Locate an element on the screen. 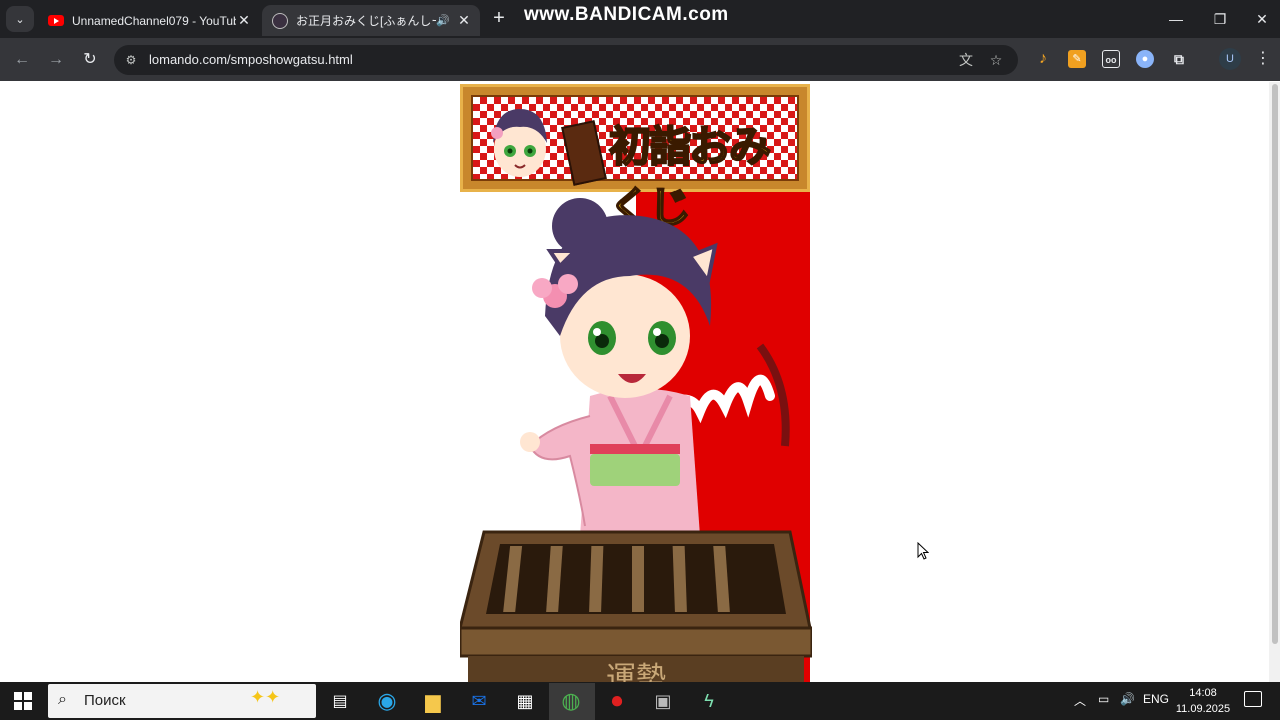 The image size is (1280, 720). search-highlight-sparkle-icon: ✦✦ is located at coordinates (265, 697).